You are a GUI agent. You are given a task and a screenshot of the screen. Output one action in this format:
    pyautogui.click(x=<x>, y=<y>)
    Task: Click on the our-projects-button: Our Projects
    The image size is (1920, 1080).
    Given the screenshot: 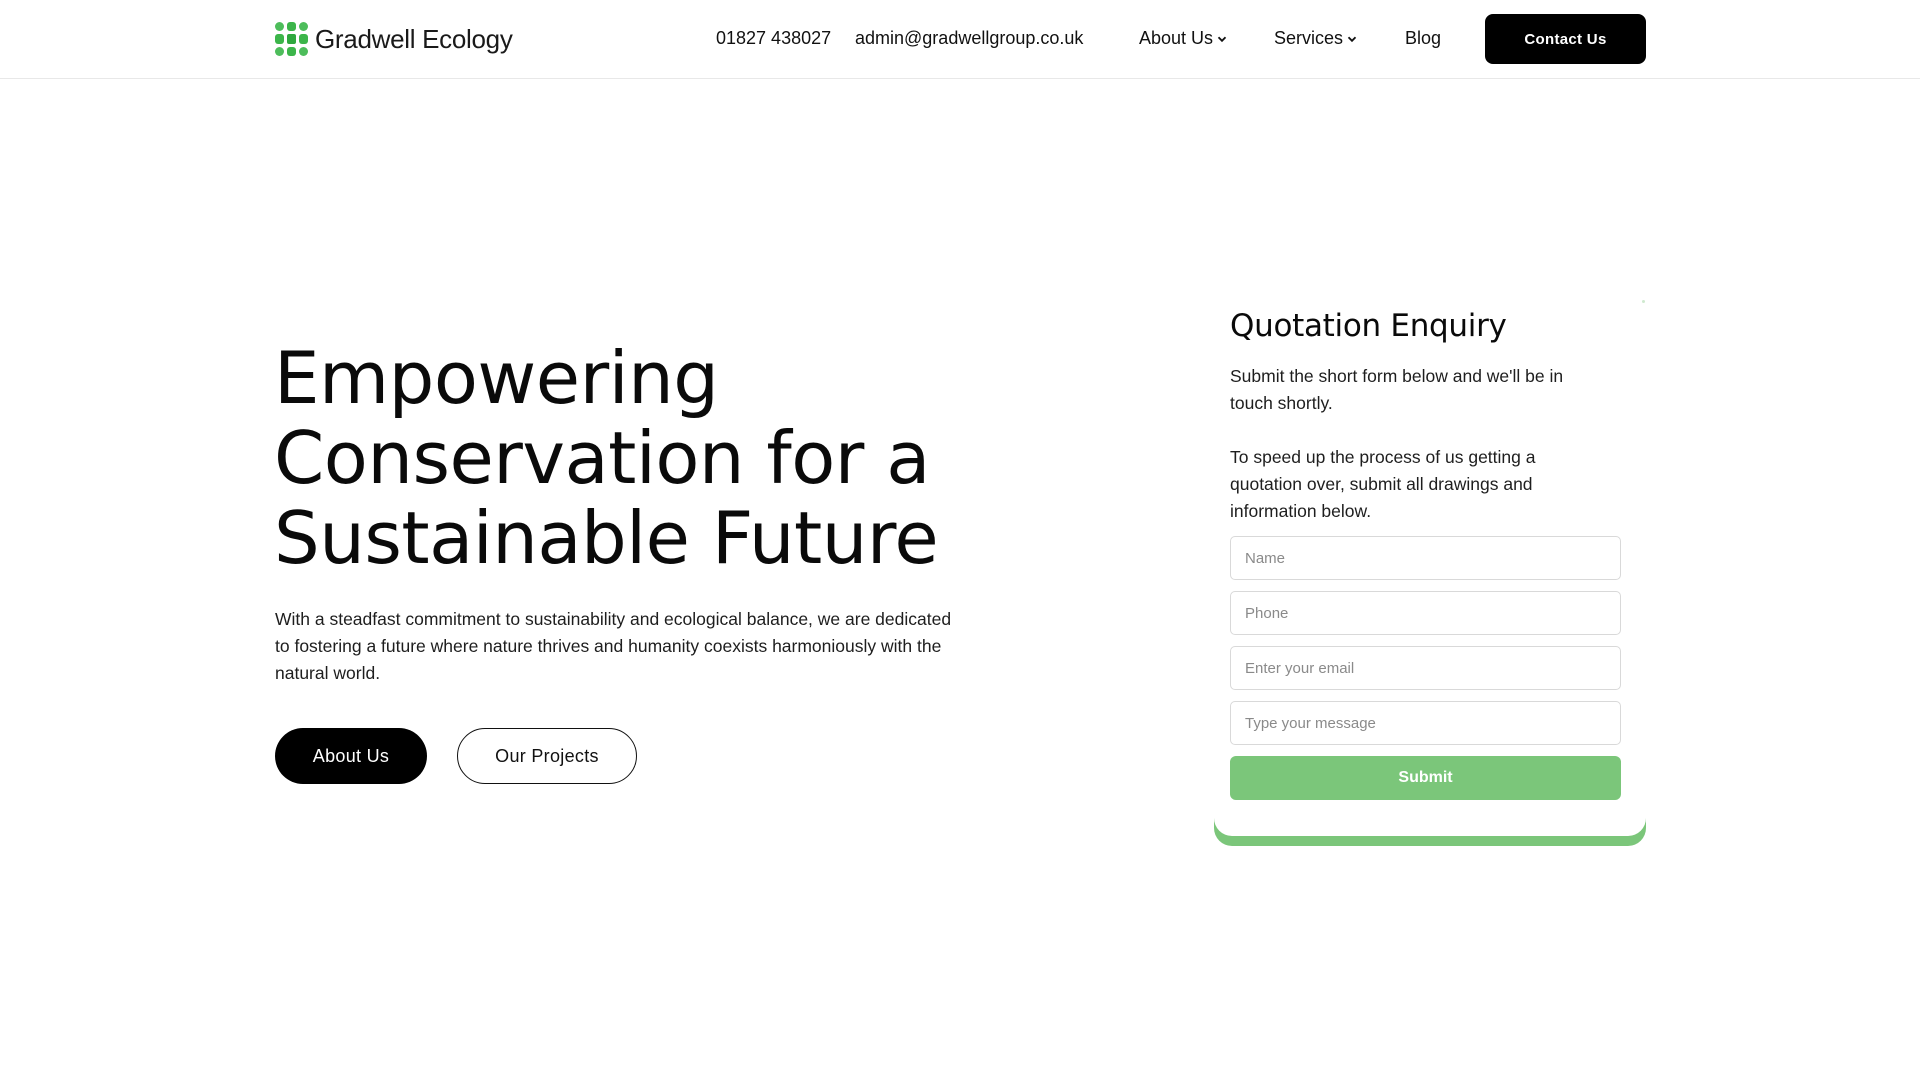 What is the action you would take?
    pyautogui.click(x=547, y=756)
    